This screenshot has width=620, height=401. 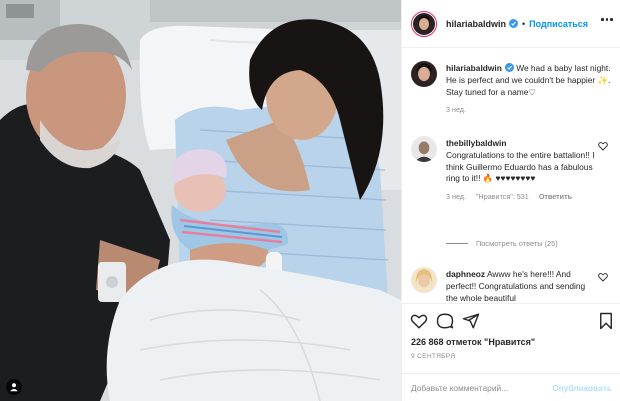 What do you see at coordinates (607, 20) in the screenshot?
I see `more-options-icon` at bounding box center [607, 20].